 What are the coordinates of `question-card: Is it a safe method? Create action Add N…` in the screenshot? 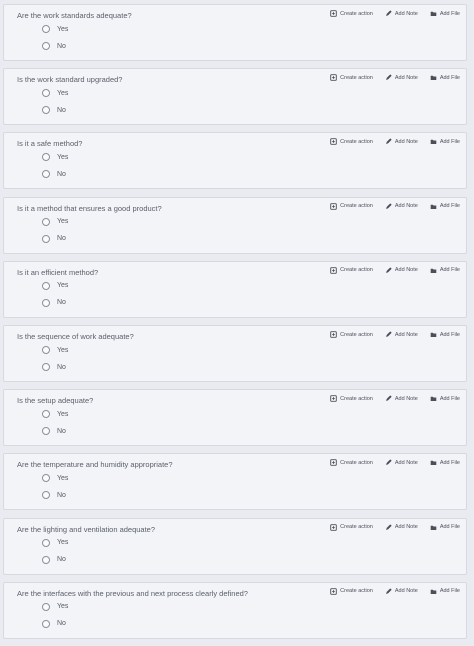 It's located at (235, 161).